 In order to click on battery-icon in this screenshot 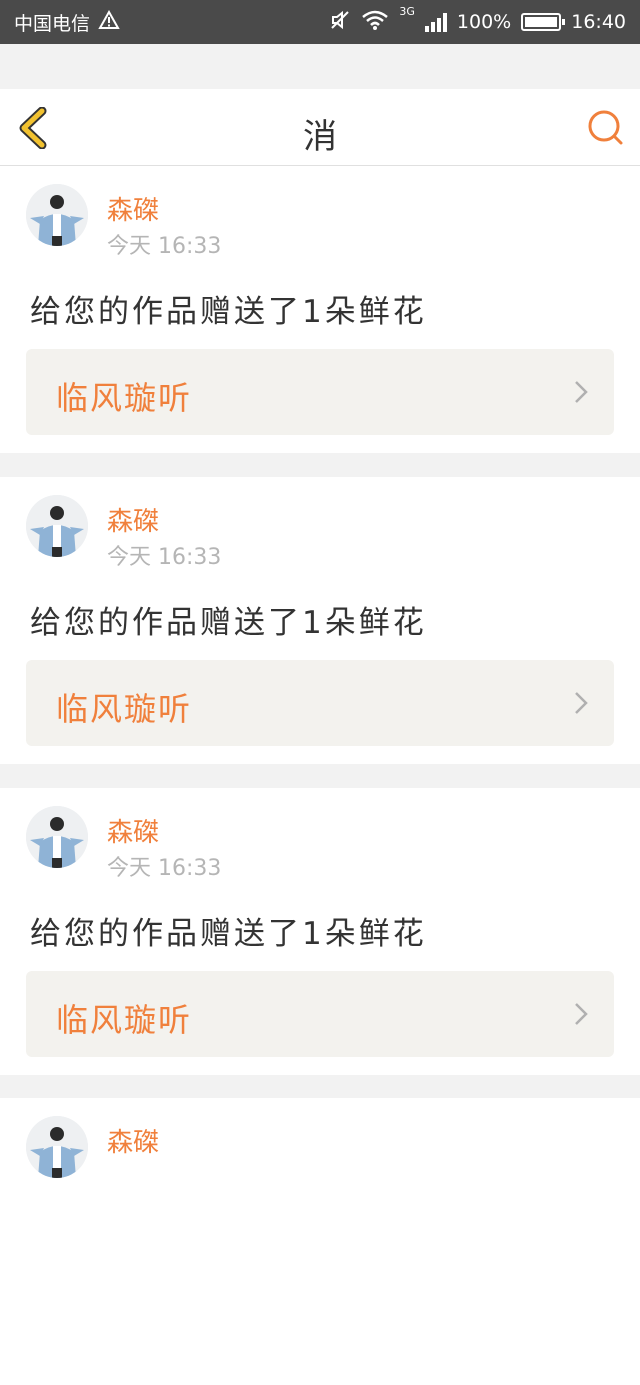, I will do `click(543, 22)`.